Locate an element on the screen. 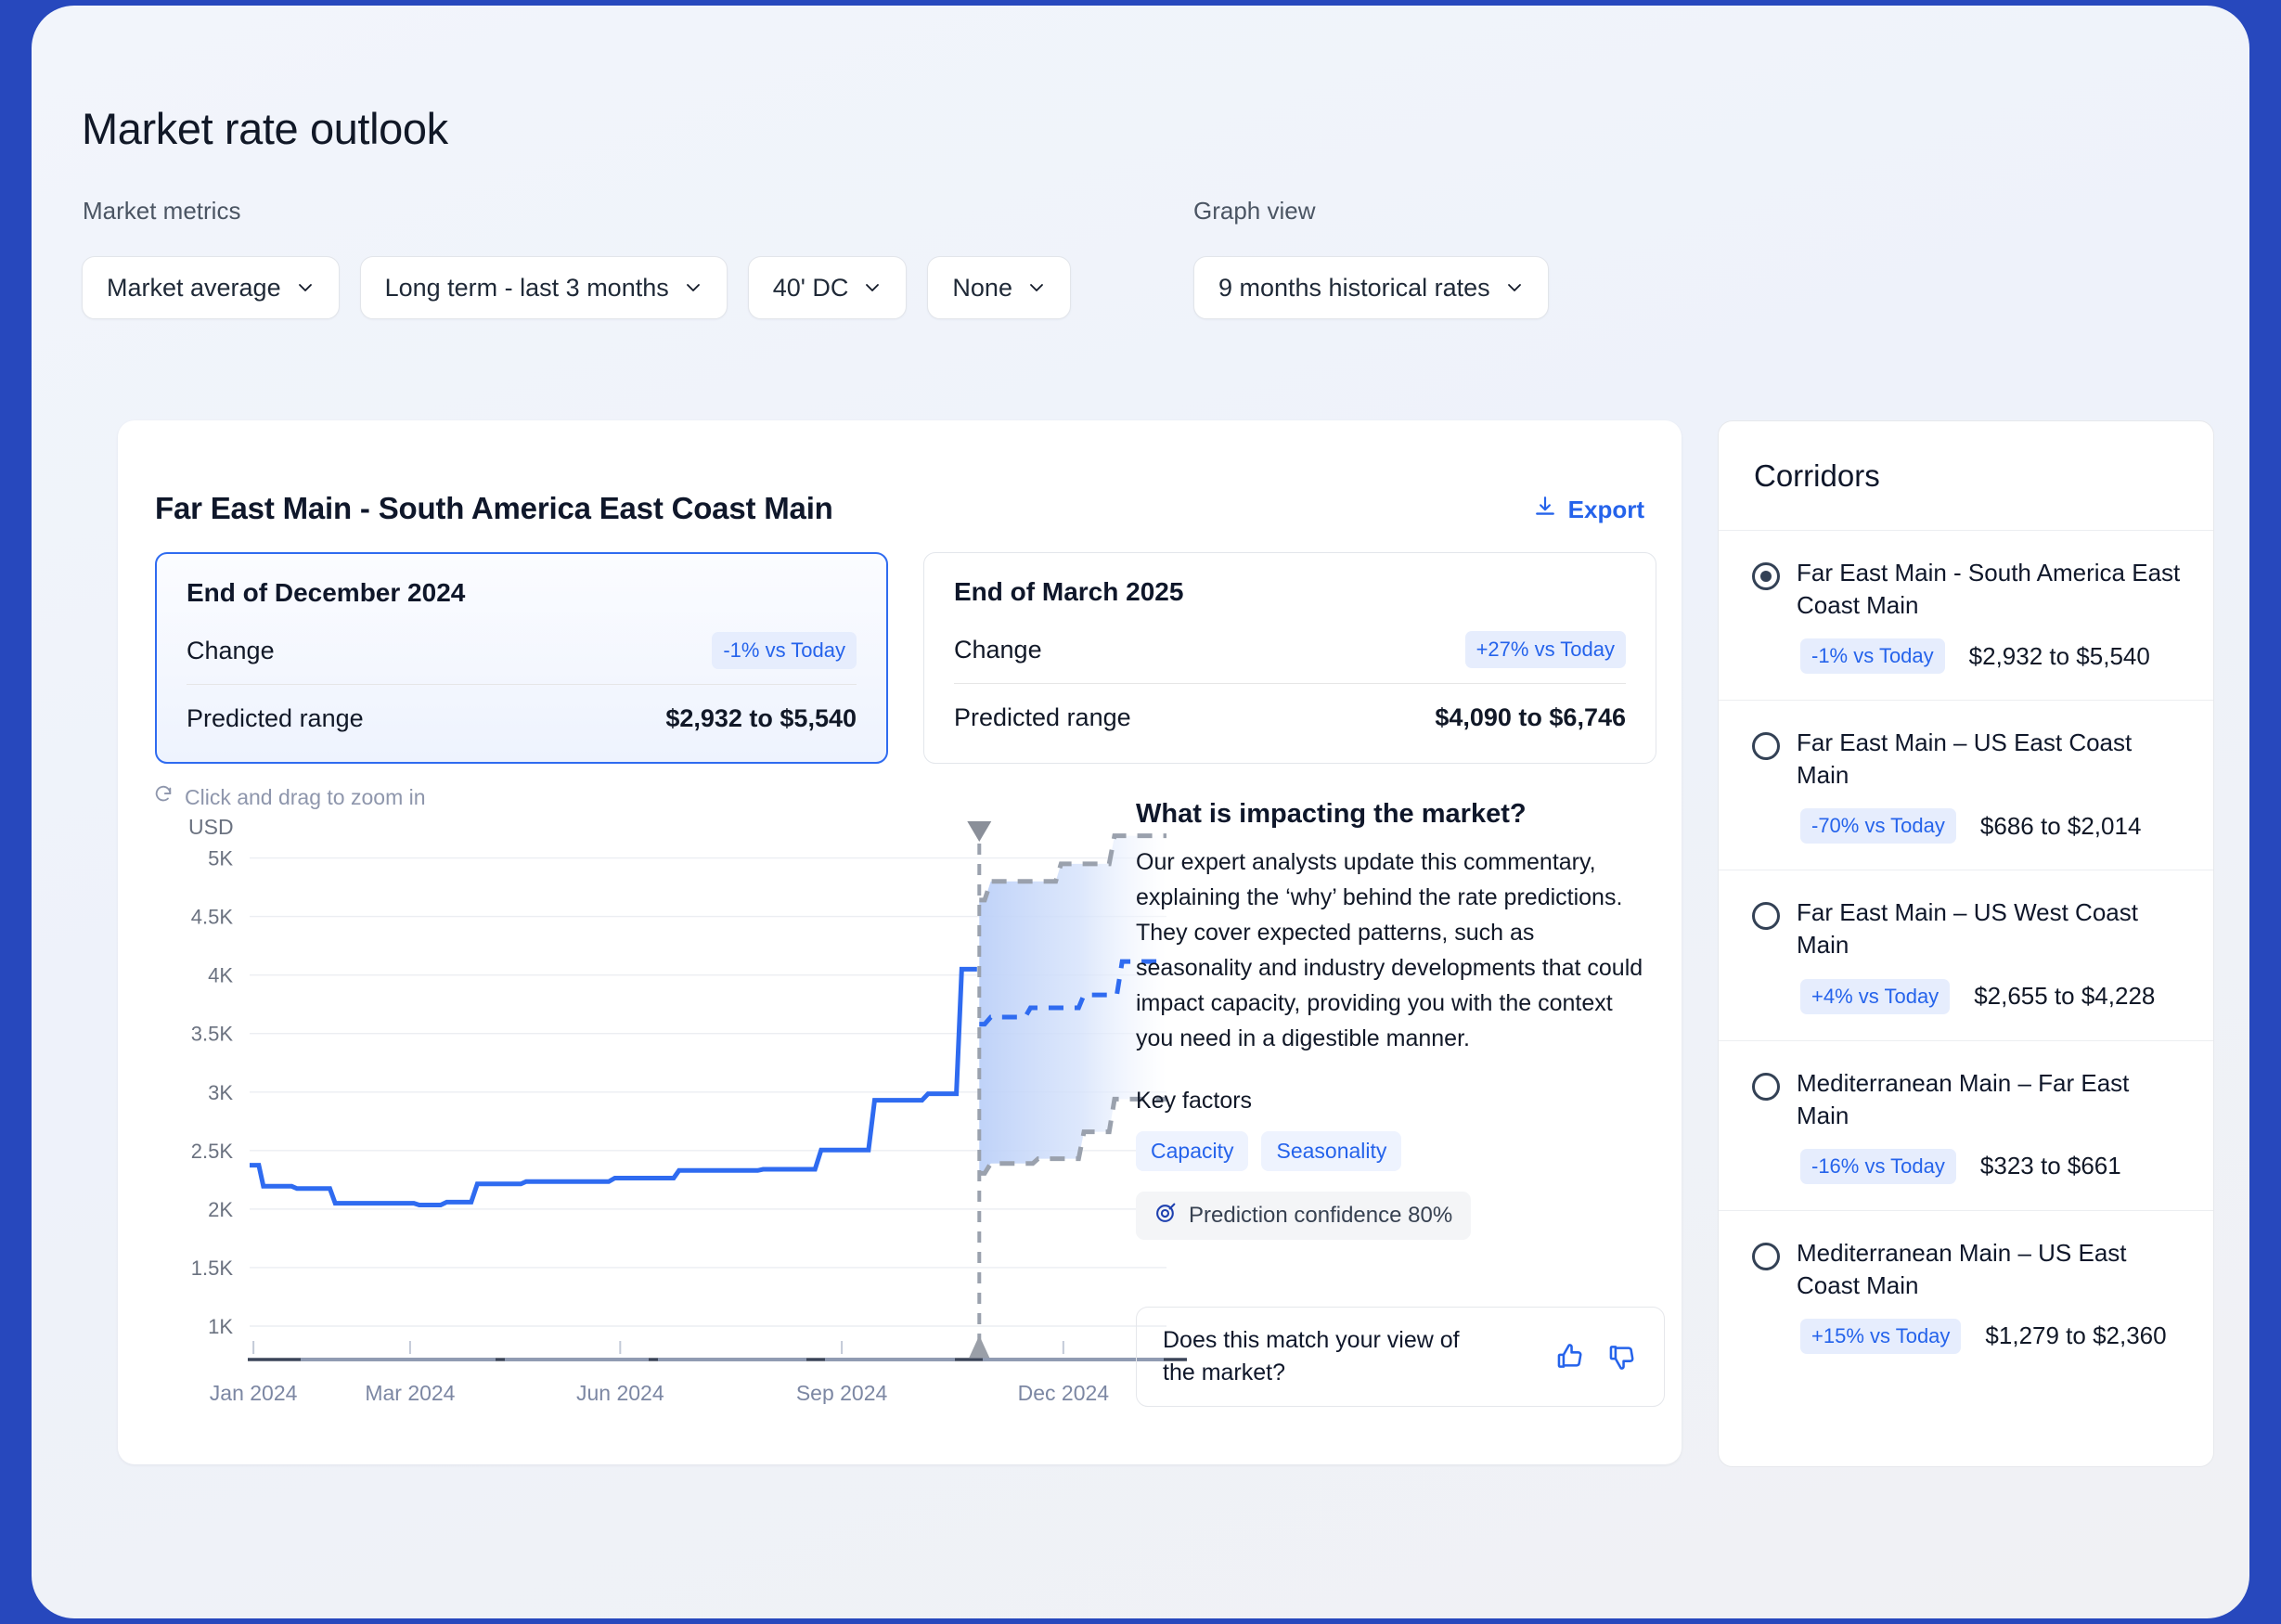 The width and height of the screenshot is (2281, 1624). filter-container-type: 40' DC is located at coordinates (827, 288).